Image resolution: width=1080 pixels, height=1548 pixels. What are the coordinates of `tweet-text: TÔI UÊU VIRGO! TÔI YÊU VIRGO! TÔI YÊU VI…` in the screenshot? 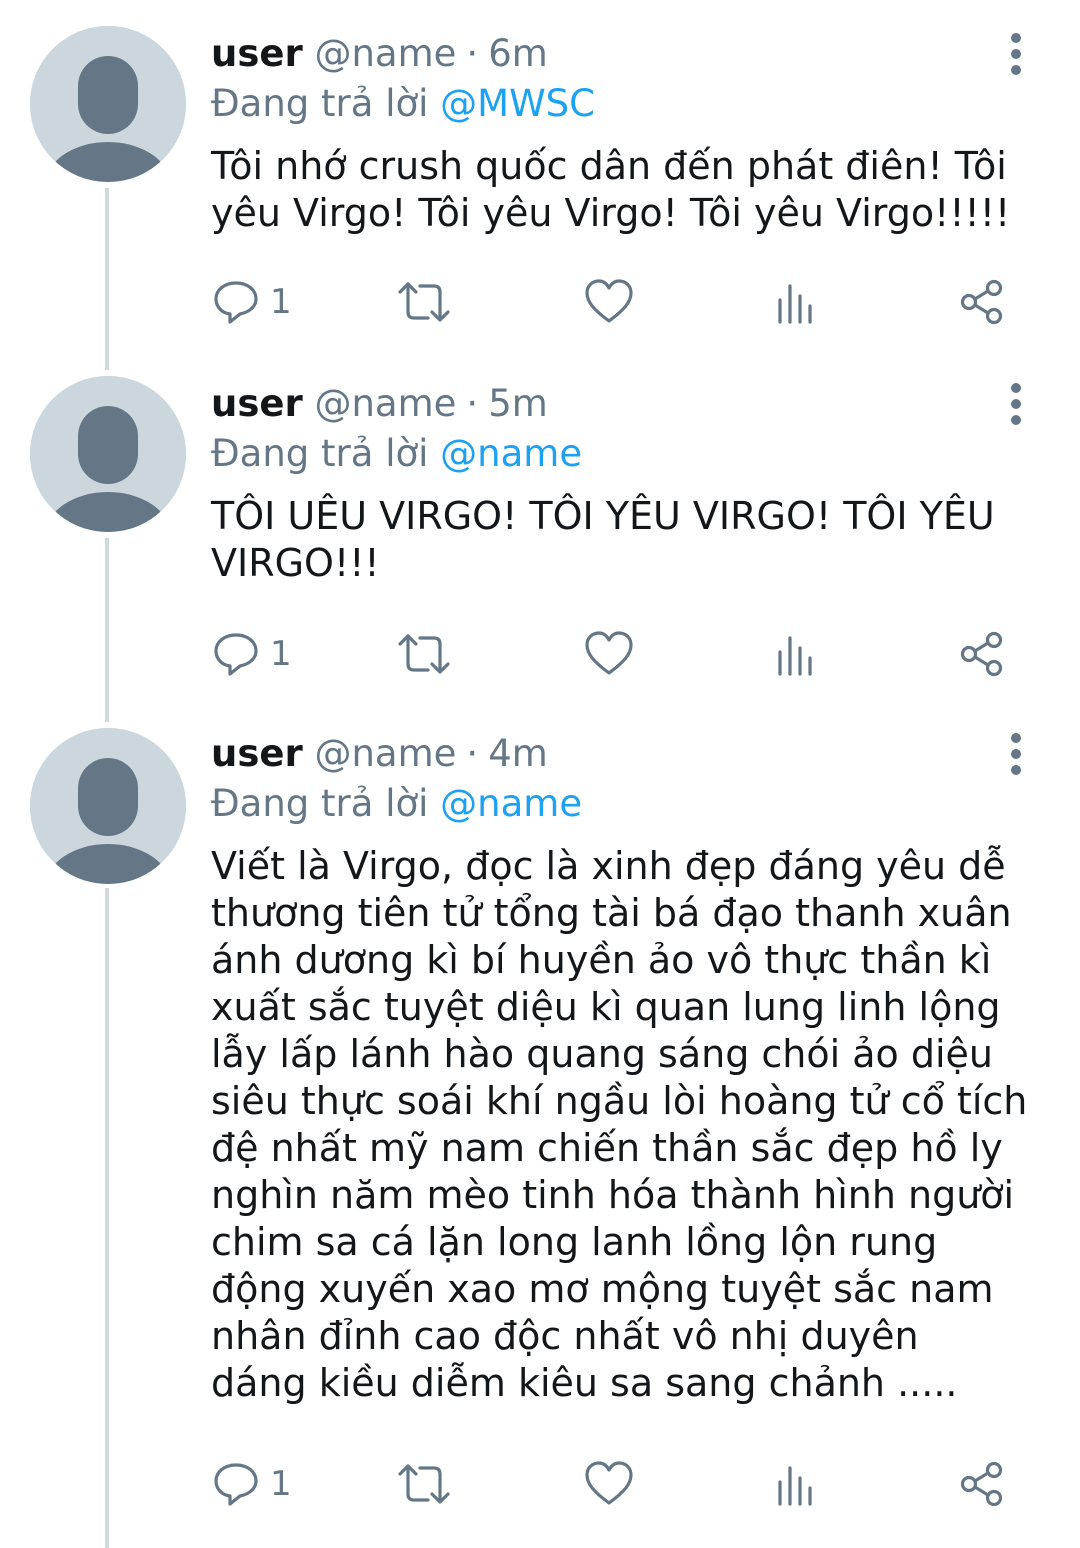 It's located at (603, 539).